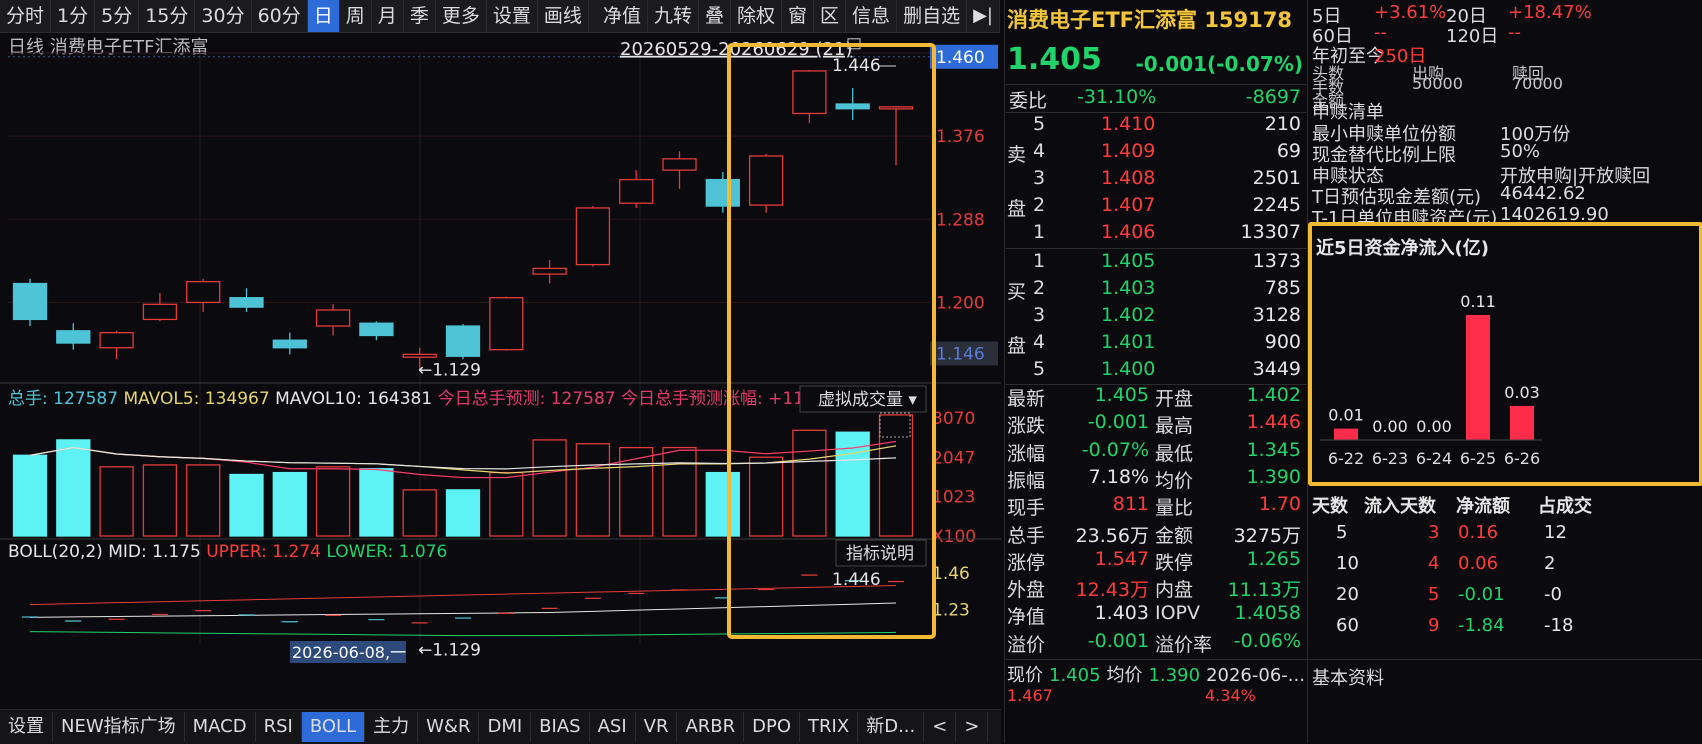 The image size is (1702, 744). Describe the element at coordinates (757, 16) in the screenshot. I see `toolbar-item2-3: 除权` at that location.